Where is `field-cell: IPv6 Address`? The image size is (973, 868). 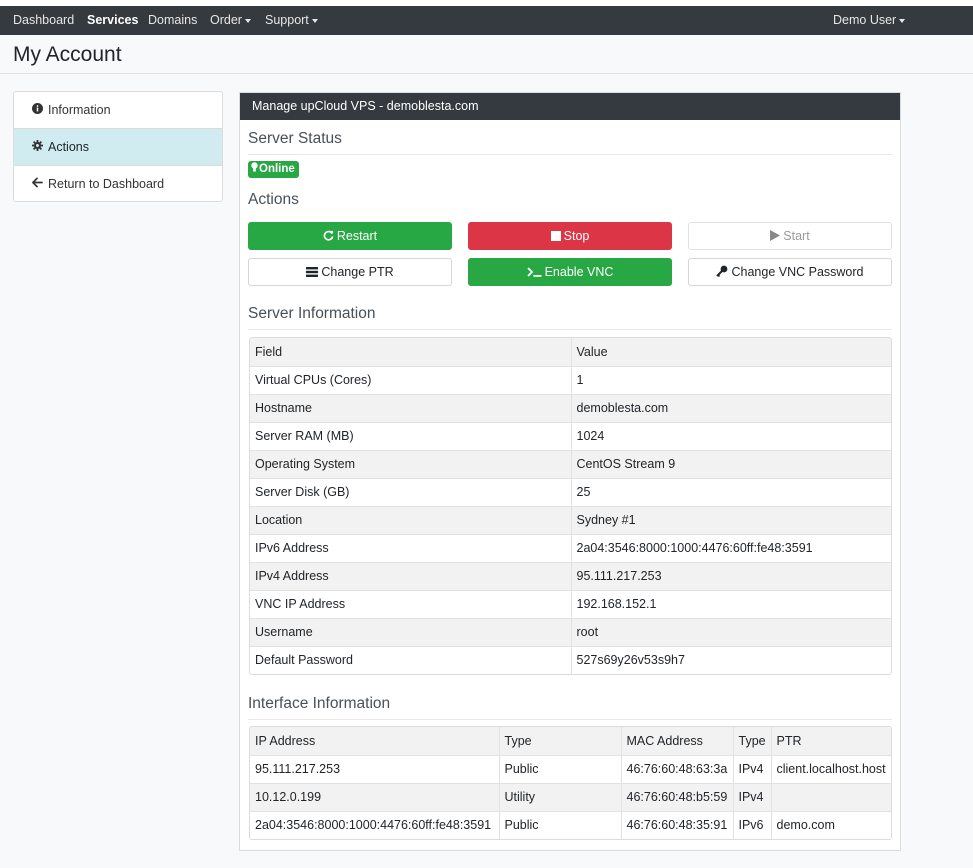
field-cell: IPv6 Address is located at coordinates (411, 548).